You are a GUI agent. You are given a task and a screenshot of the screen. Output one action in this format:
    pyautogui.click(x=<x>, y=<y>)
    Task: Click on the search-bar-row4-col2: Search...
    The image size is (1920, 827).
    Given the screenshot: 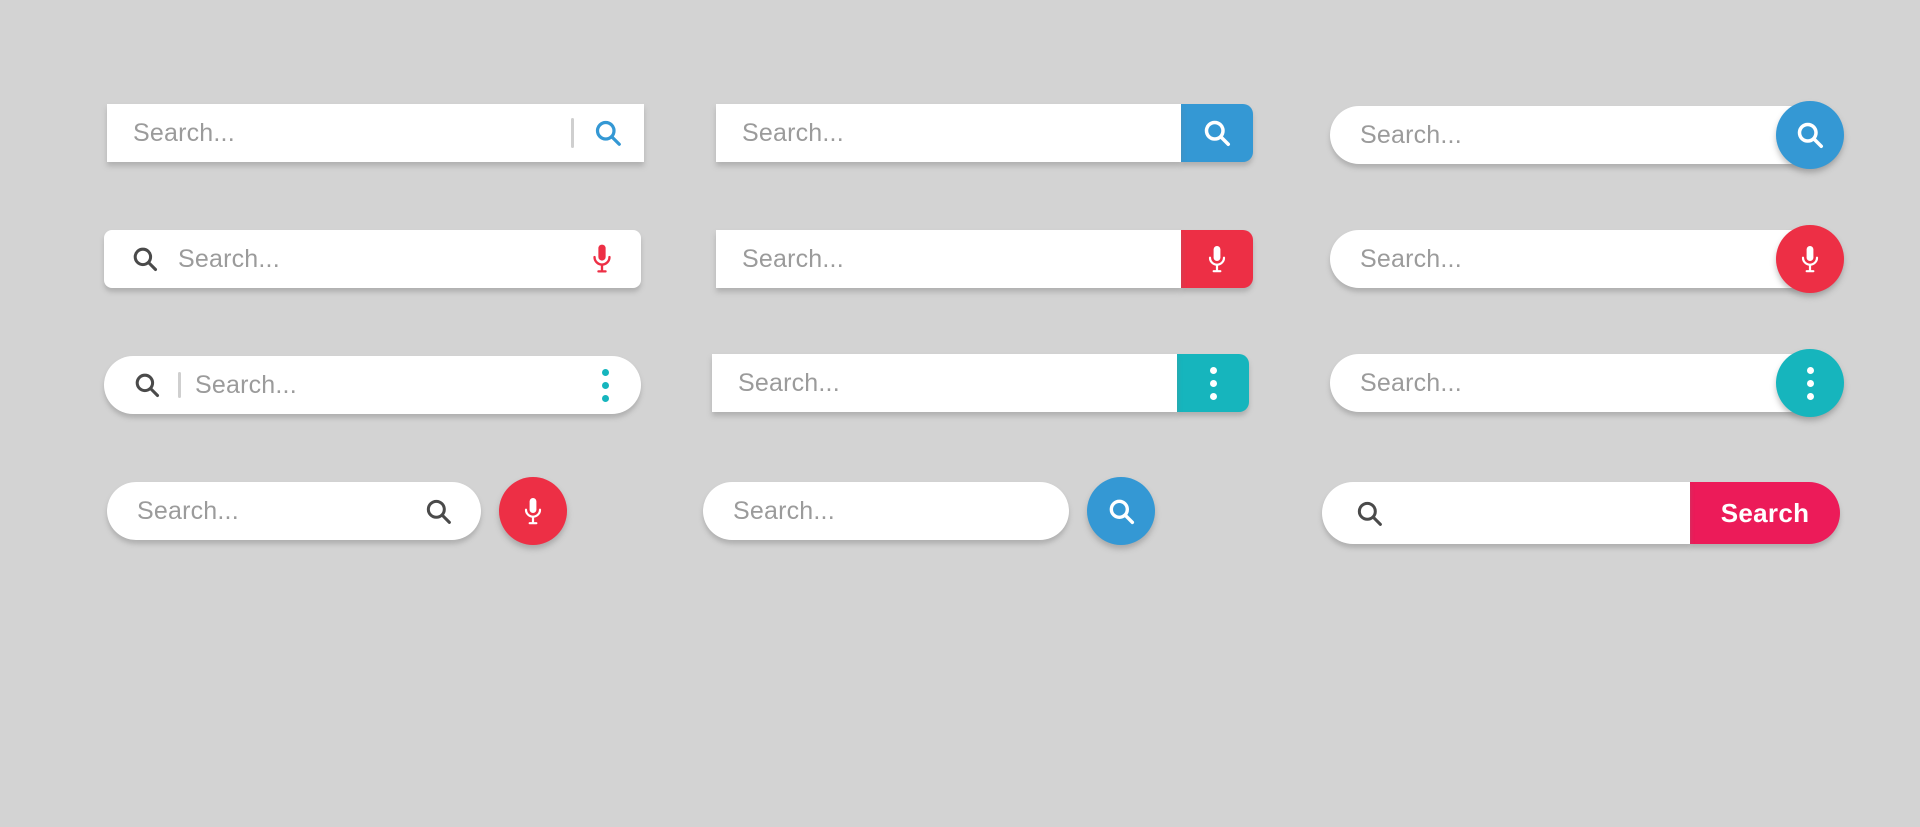 What is the action you would take?
    pyautogui.click(x=929, y=511)
    